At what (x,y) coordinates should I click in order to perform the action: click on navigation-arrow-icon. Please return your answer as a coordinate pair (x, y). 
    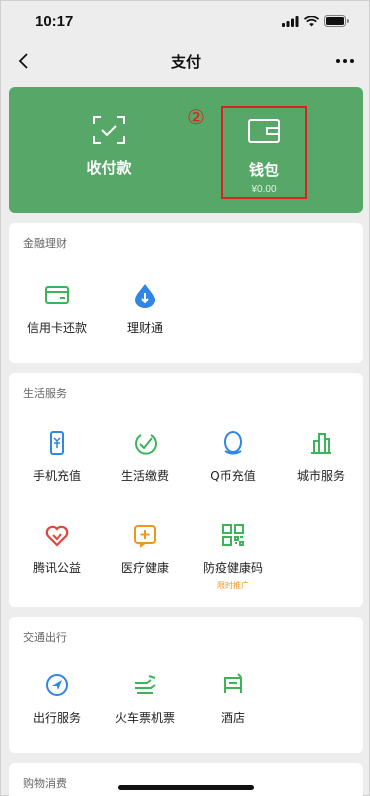
    Looking at the image, I should click on (57, 685).